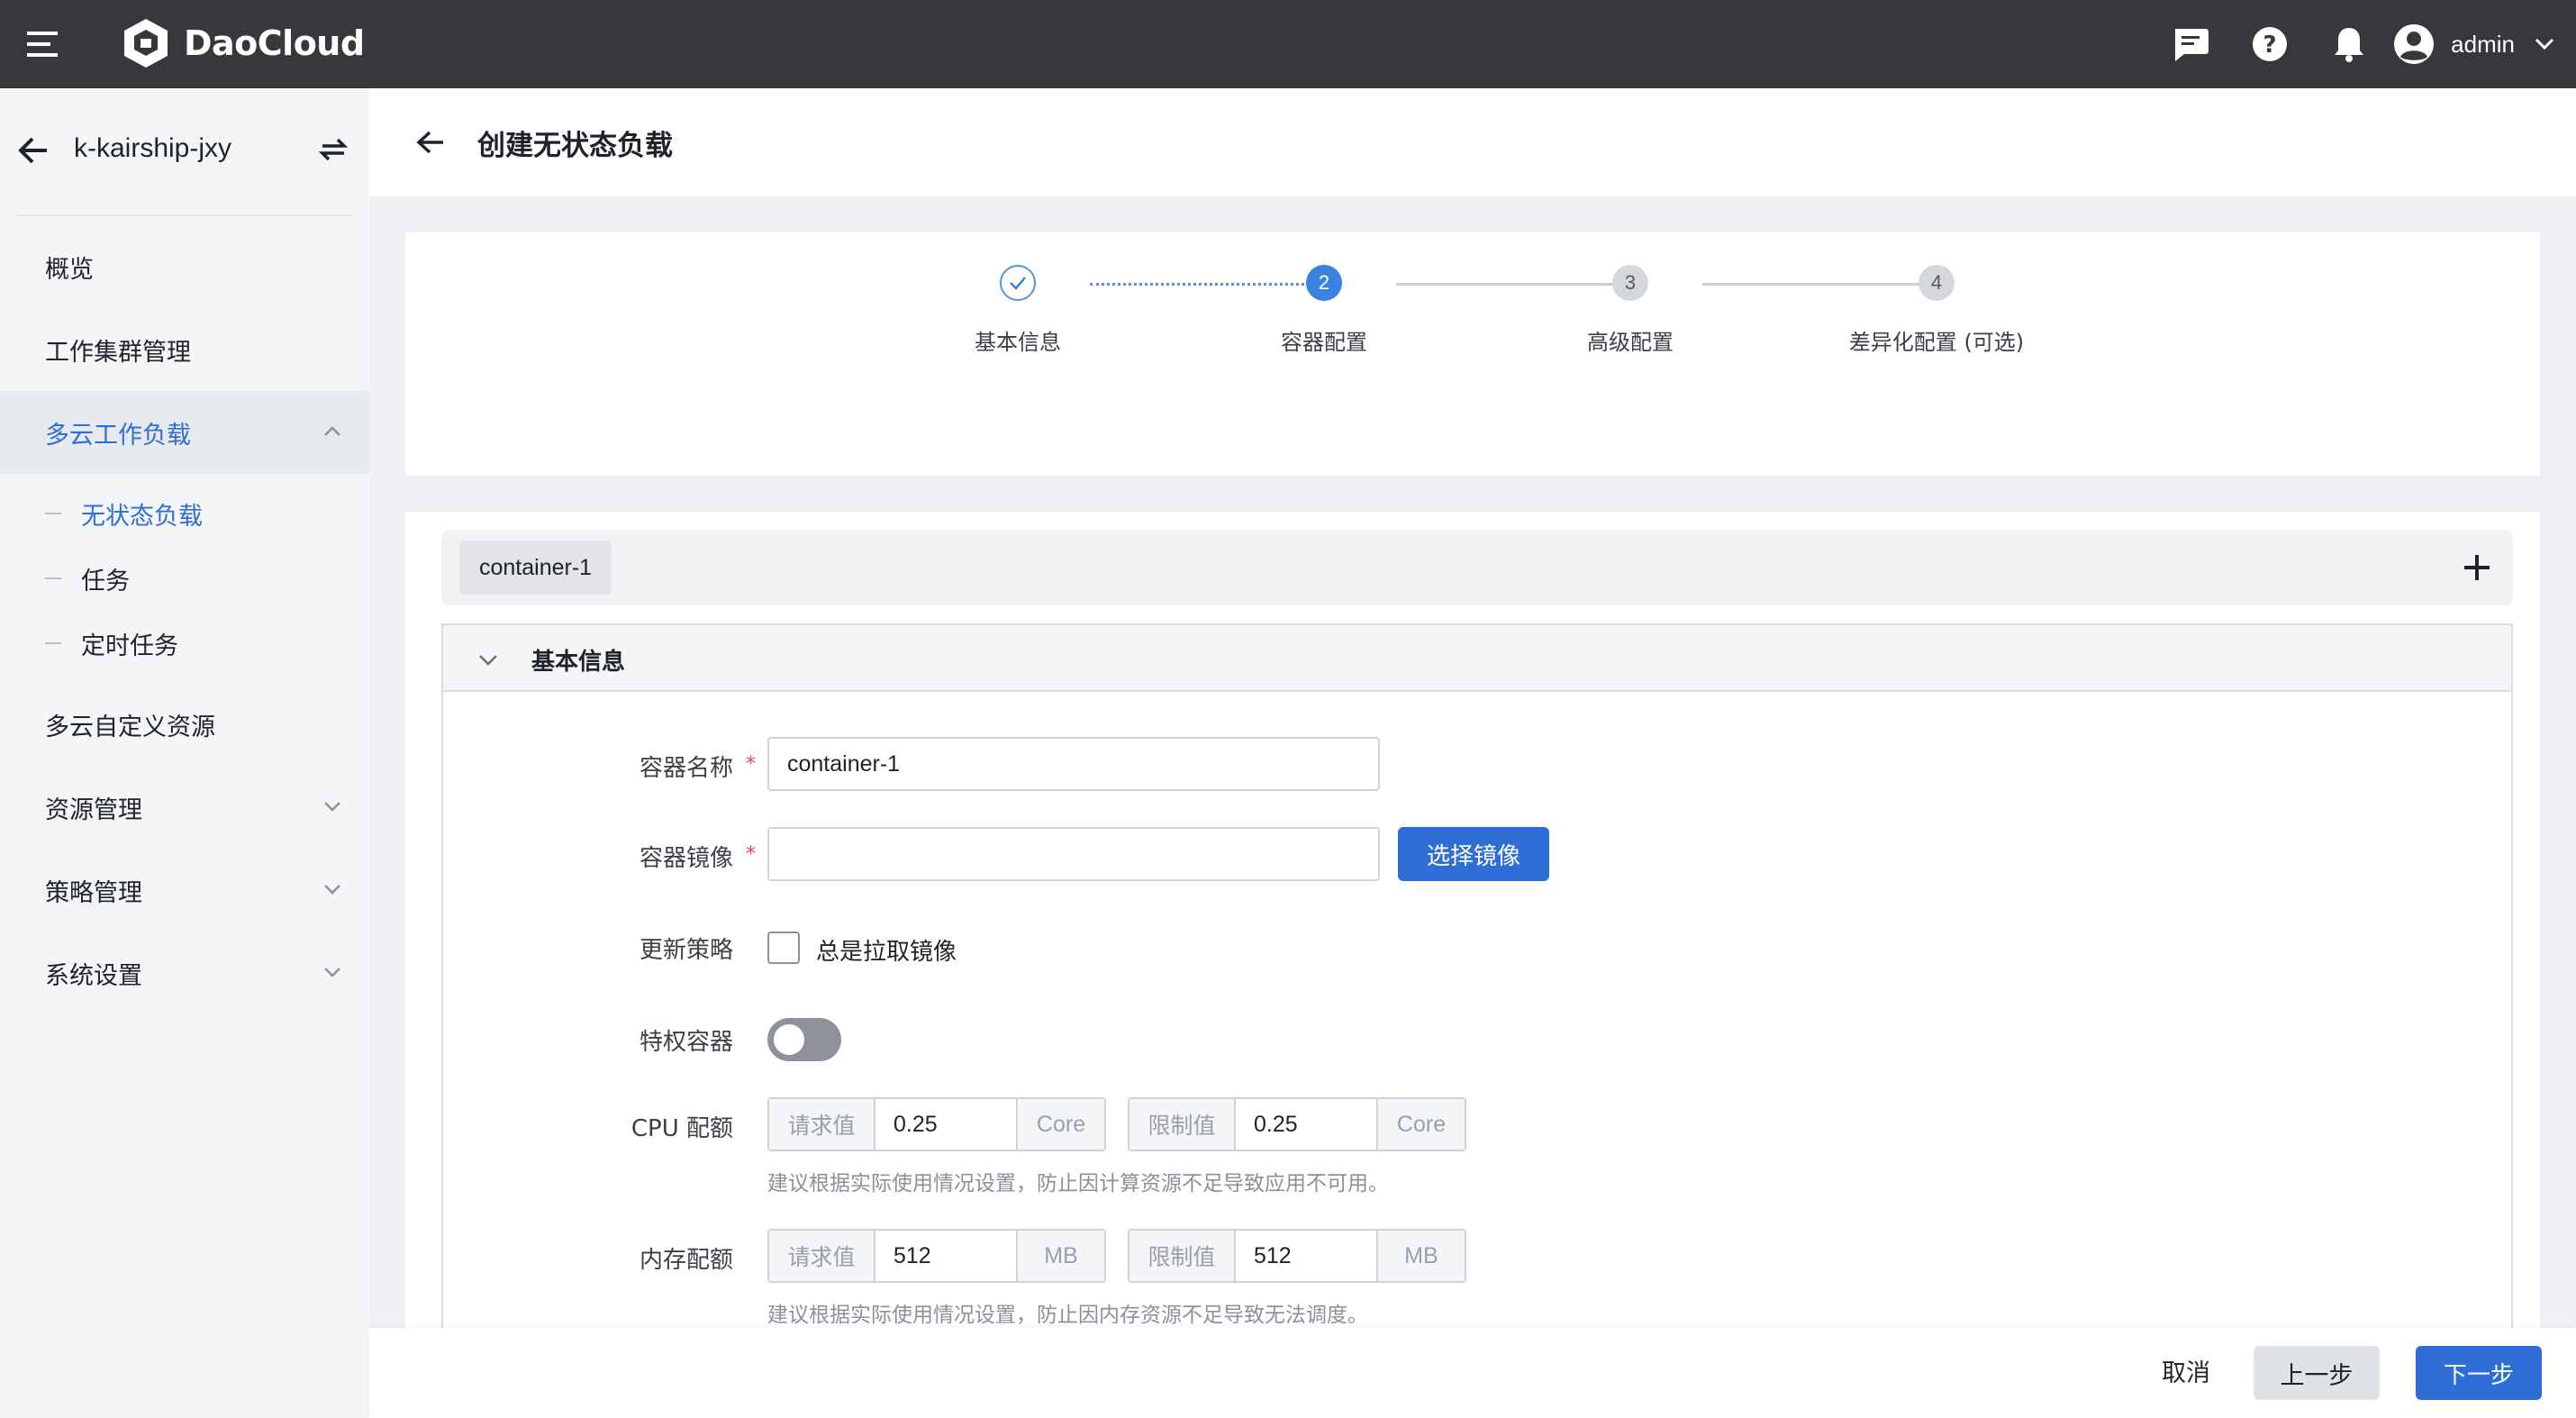  I want to click on sidebar-item-label: 工作集群管理, so click(118, 352).